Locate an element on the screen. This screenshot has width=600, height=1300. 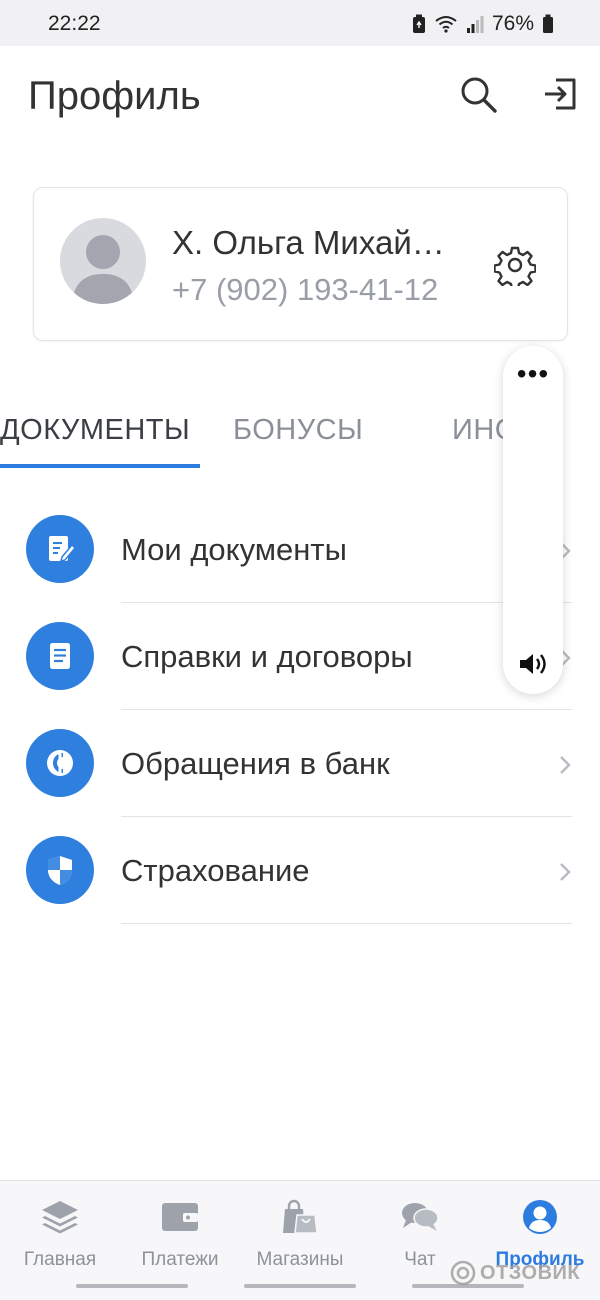
menu-item-bank-requests: Обращения в банк is located at coordinates (300, 763).